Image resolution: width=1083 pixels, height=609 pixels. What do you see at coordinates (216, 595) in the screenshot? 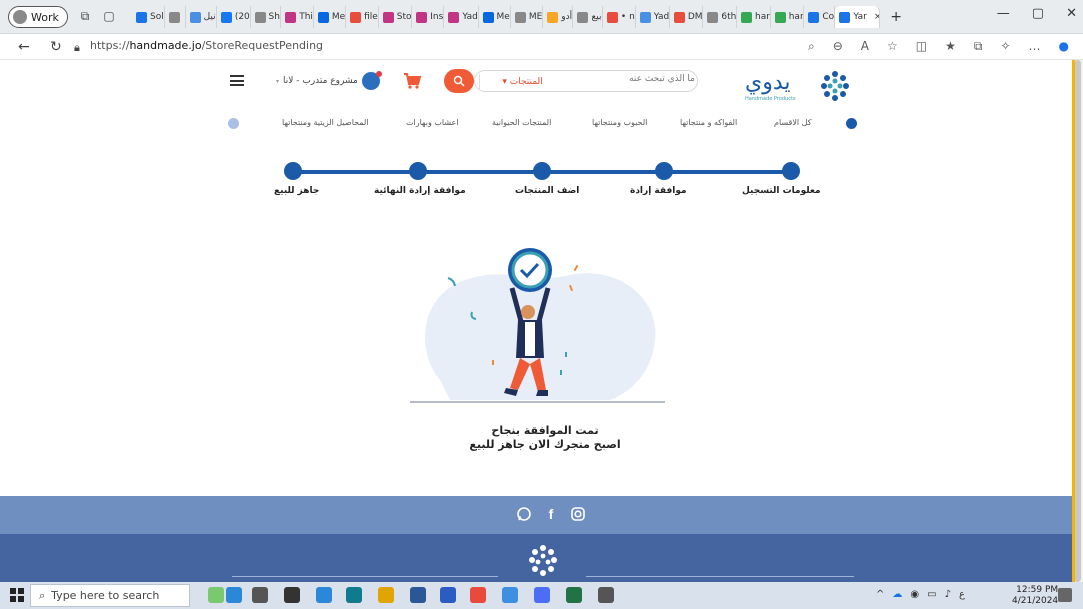
I see `widgets-icon` at bounding box center [216, 595].